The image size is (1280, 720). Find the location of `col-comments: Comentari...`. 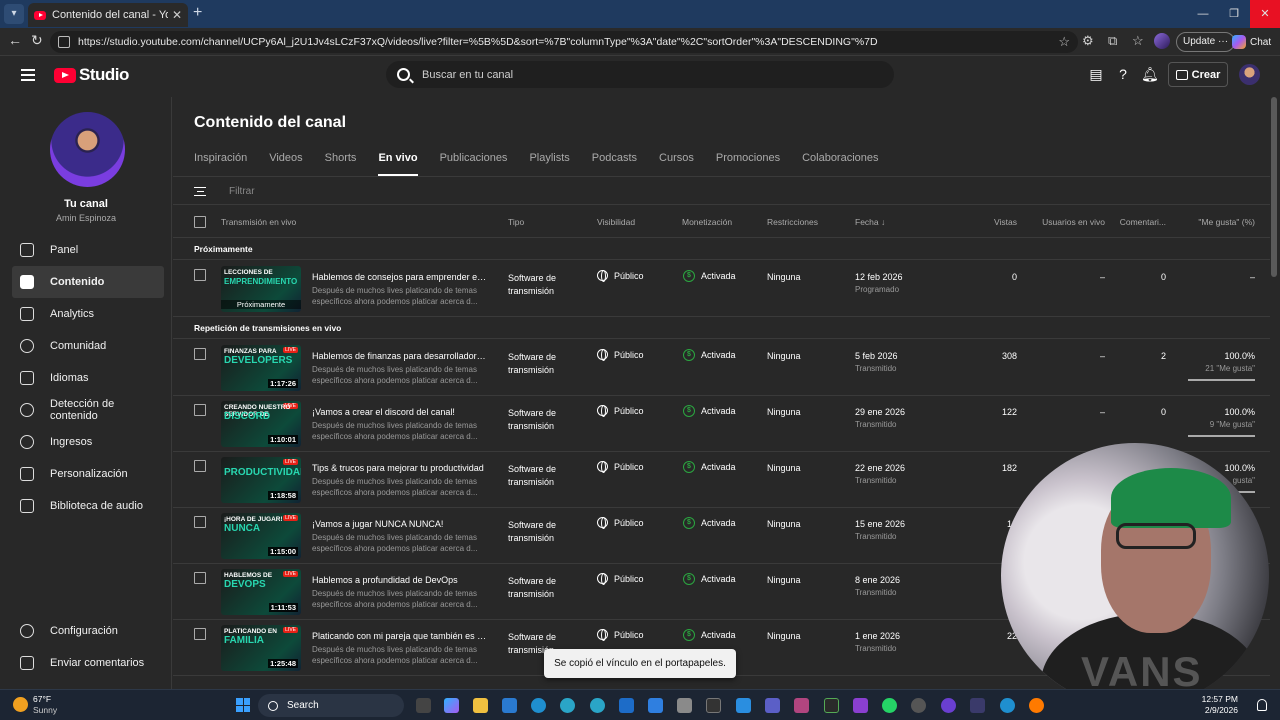

col-comments: Comentari... is located at coordinates (1143, 222).